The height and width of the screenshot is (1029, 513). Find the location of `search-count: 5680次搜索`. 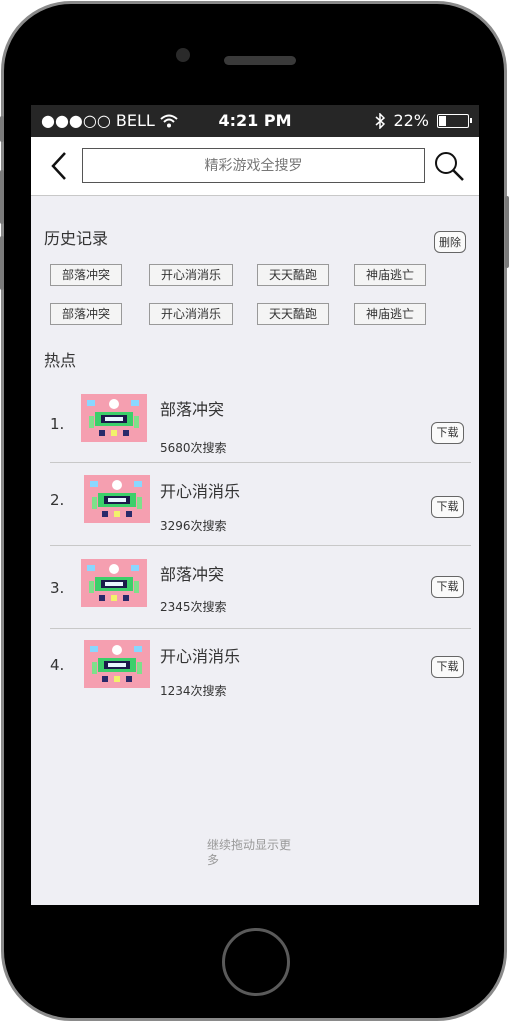

search-count: 5680次搜索 is located at coordinates (193, 448).